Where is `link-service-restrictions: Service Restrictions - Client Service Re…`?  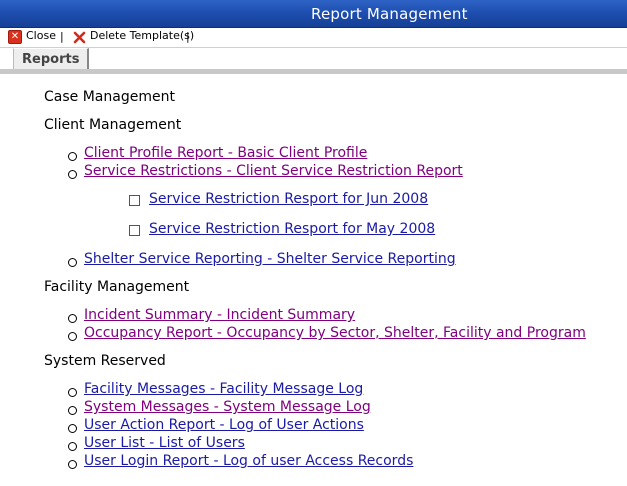 link-service-restrictions: Service Restrictions - Client Service Re… is located at coordinates (273, 171).